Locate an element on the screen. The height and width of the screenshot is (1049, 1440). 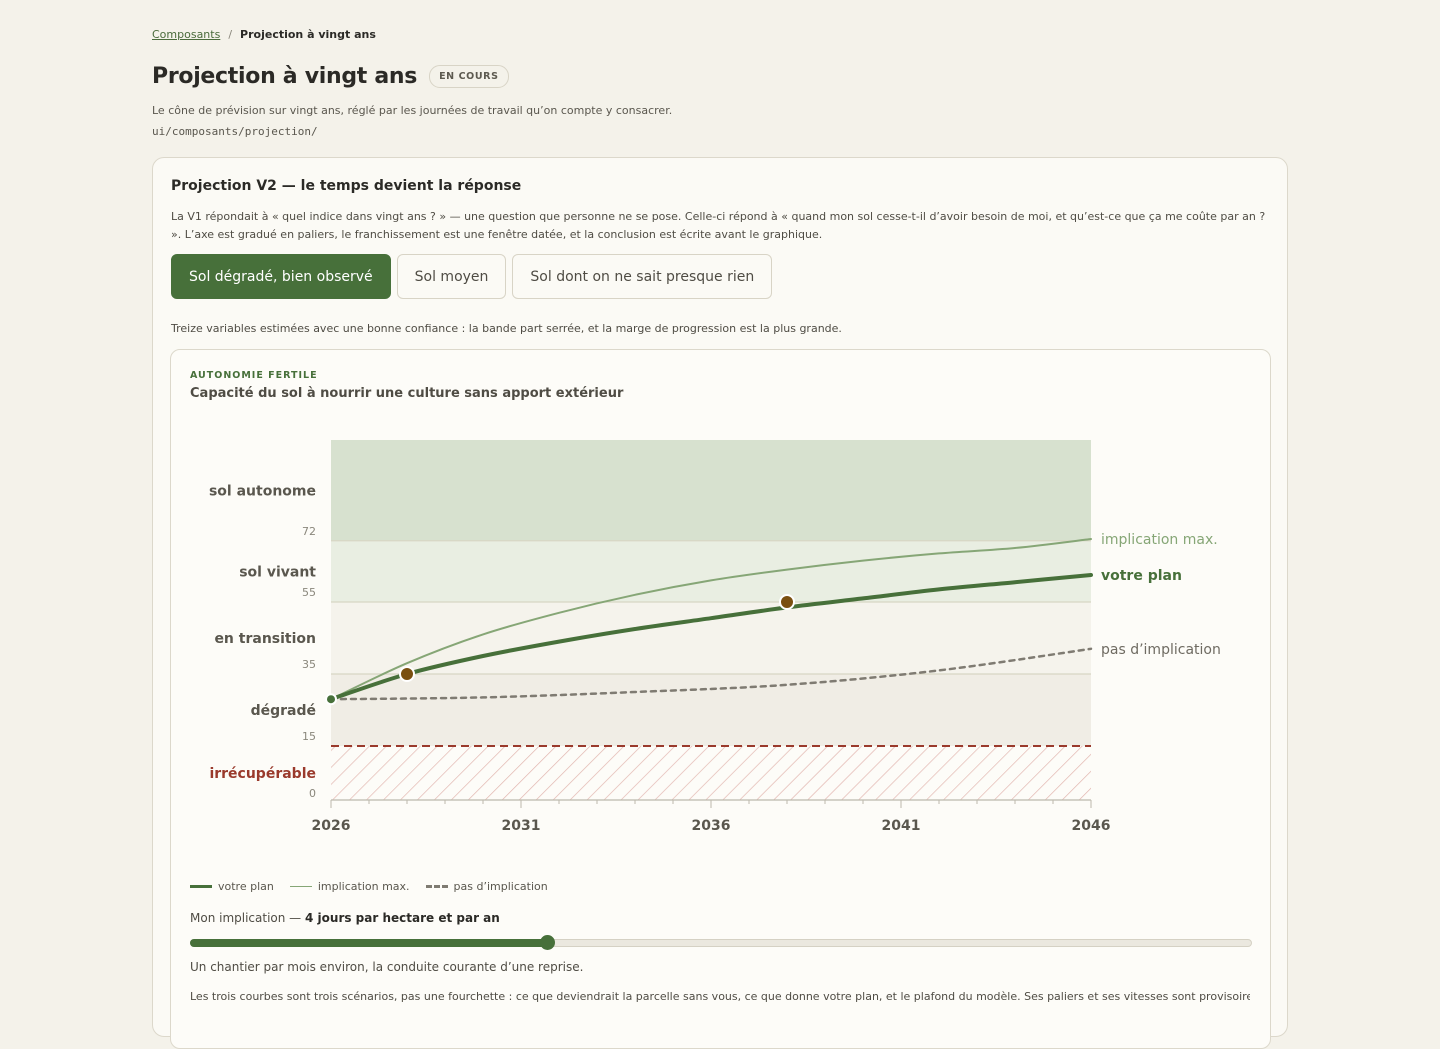
band-label-2: en transition is located at coordinates (265, 639).